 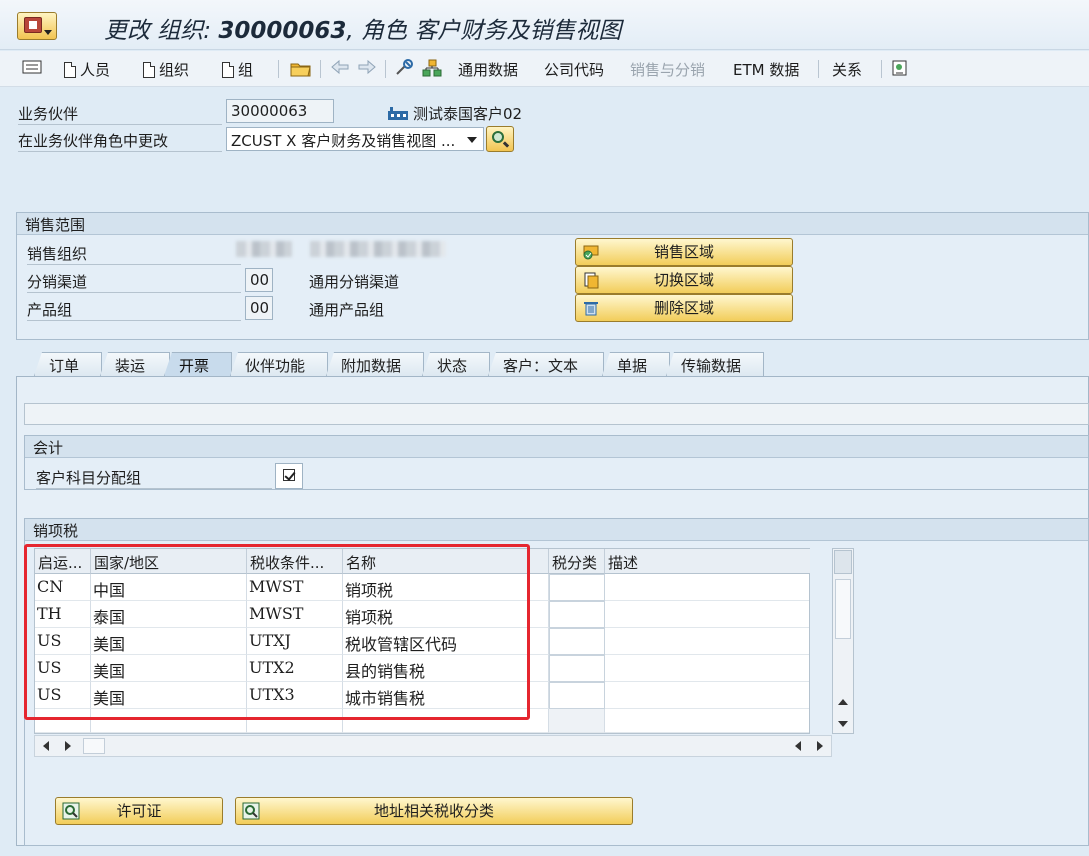 I want to click on col-country: 国家/地区, so click(x=169, y=561).